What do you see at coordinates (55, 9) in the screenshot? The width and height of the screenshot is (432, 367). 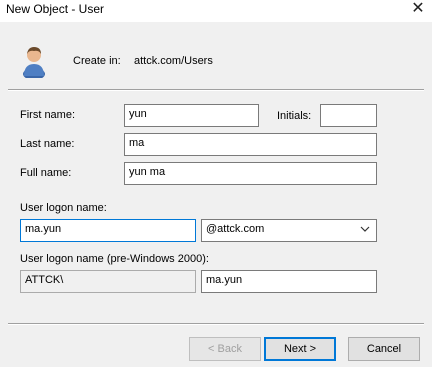 I see `window-title: New Object - User` at bounding box center [55, 9].